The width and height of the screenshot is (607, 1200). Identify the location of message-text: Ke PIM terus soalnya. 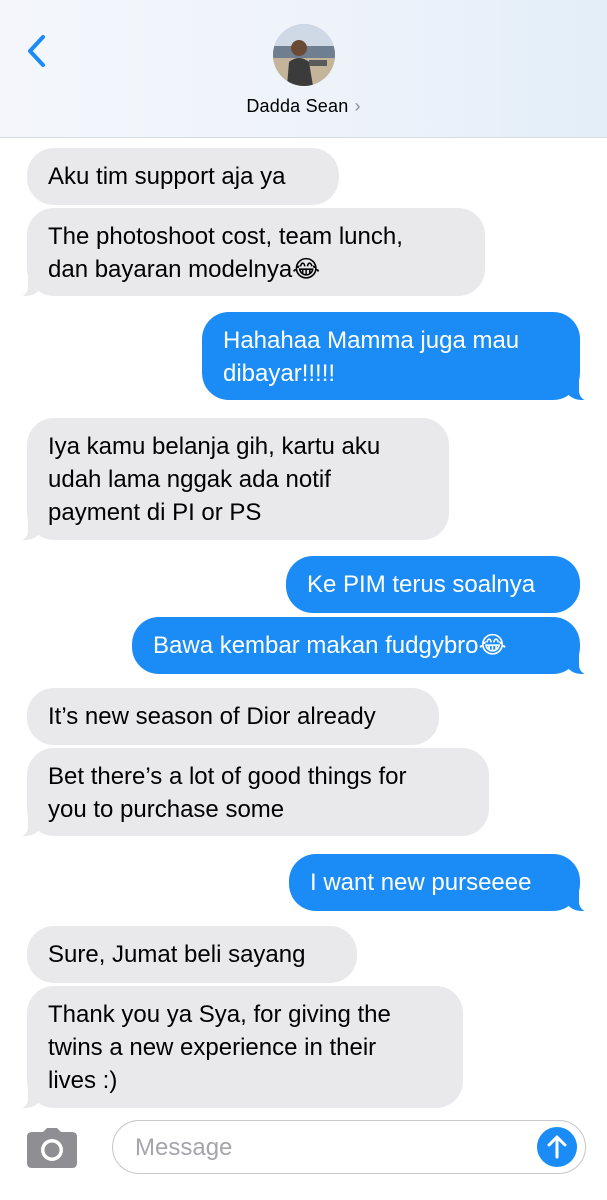
(421, 584).